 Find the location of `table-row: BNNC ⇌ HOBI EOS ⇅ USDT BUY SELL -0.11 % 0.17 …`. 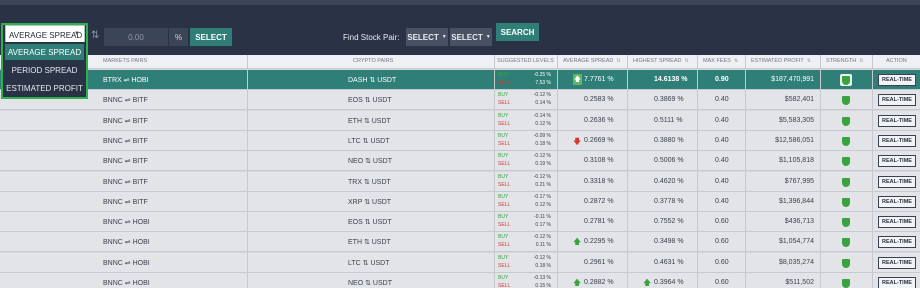

table-row: BNNC ⇌ HOBI EOS ⇅ USDT BUY SELL -0.11 % 0.17 … is located at coordinates (460, 222).